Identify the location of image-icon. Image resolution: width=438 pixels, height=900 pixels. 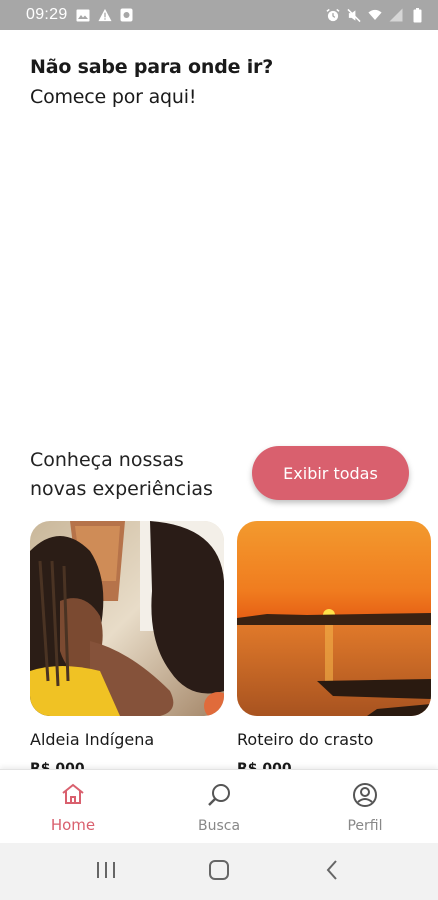
(83, 15).